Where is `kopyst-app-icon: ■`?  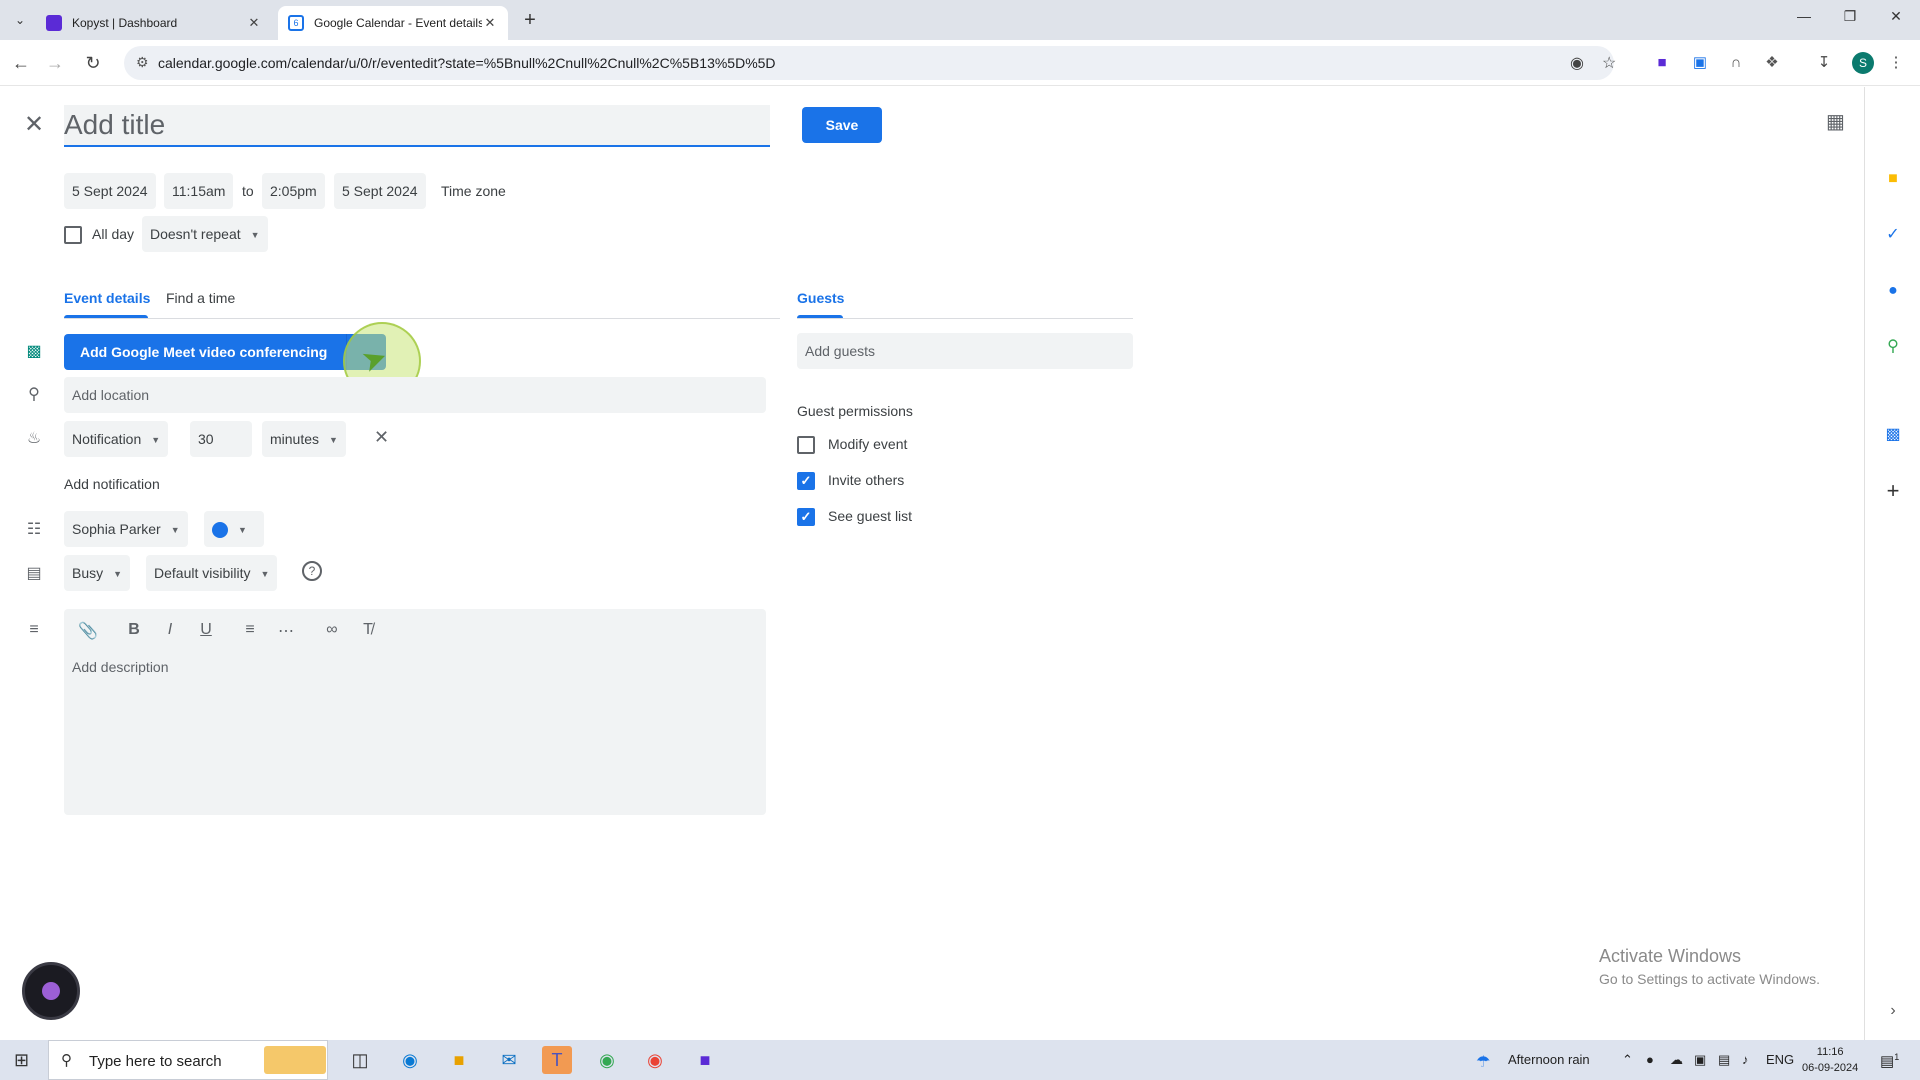
kopyst-app-icon: ■ is located at coordinates (705, 1060).